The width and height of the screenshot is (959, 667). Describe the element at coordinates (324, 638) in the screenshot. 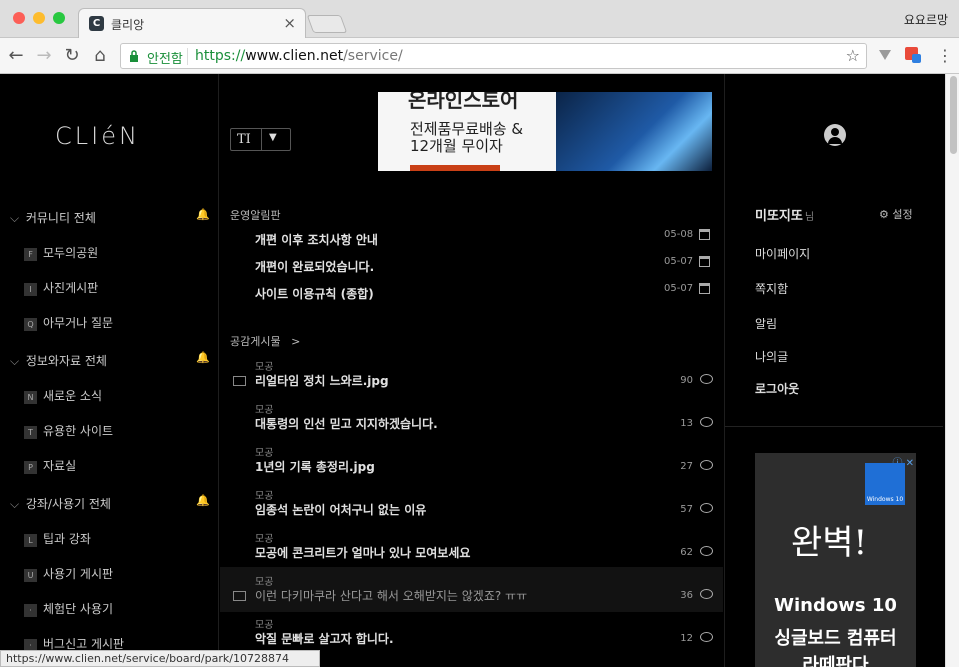

I see `post-title: 악질 문빠로 살고자 합니다.` at that location.